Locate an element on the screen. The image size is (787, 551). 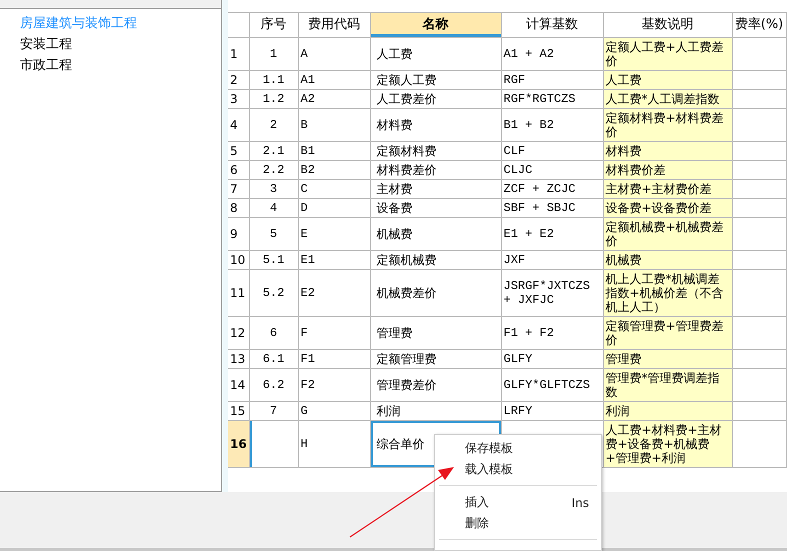
table-cell: CLF is located at coordinates (552, 151).